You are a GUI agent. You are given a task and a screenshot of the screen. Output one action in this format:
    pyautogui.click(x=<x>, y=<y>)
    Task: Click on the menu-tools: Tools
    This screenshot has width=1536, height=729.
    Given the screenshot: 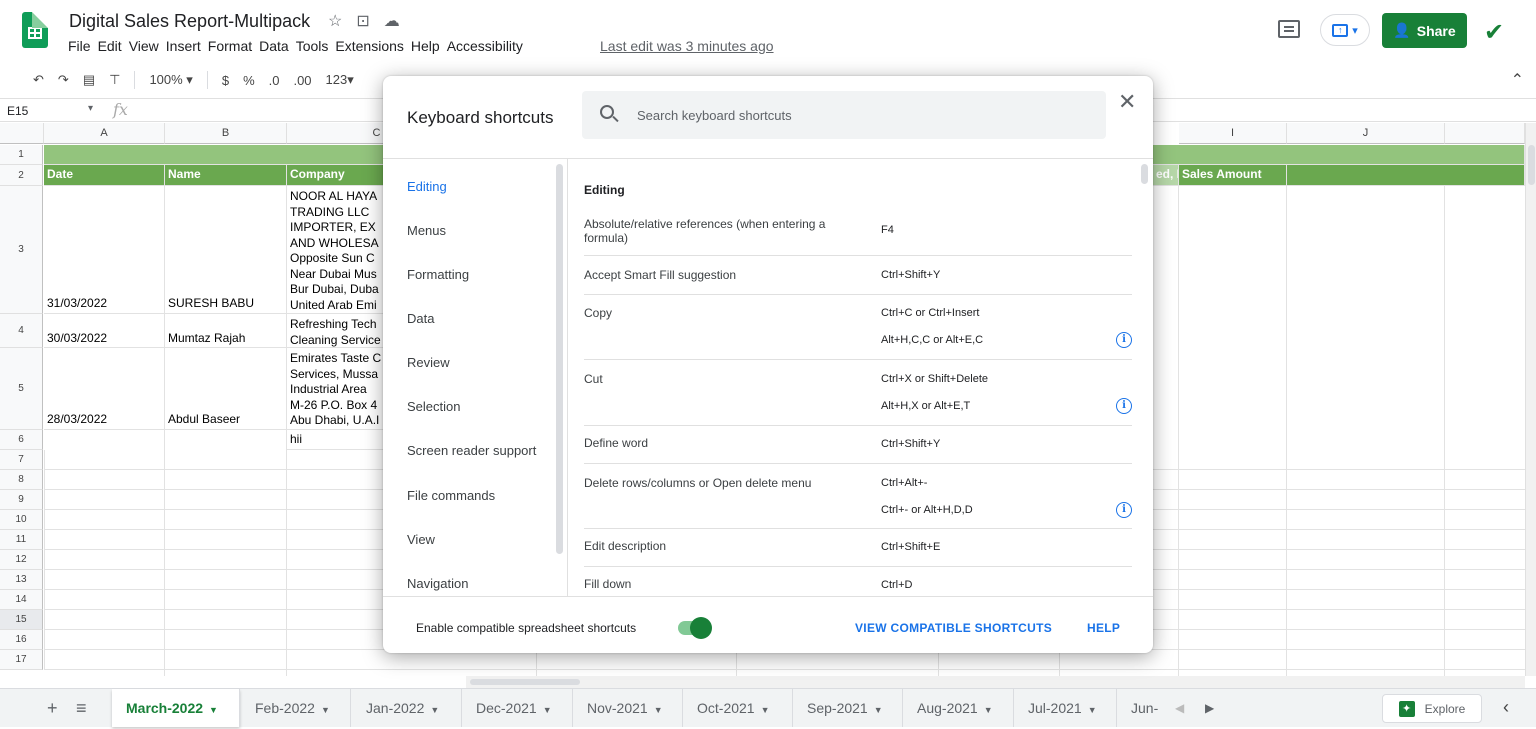 What is the action you would take?
    pyautogui.click(x=312, y=46)
    